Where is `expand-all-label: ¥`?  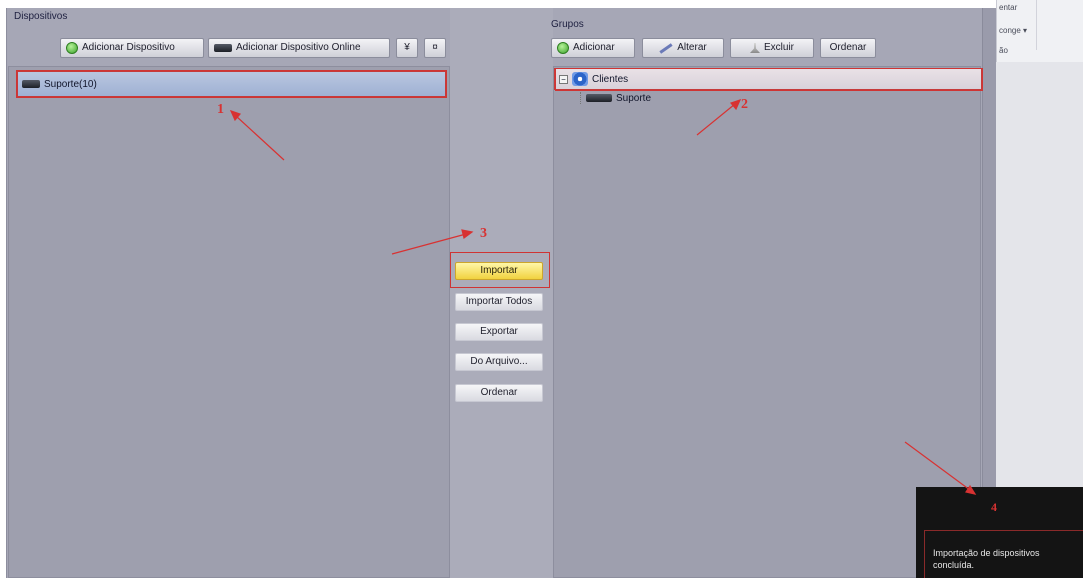
expand-all-label: ¥ is located at coordinates (407, 47).